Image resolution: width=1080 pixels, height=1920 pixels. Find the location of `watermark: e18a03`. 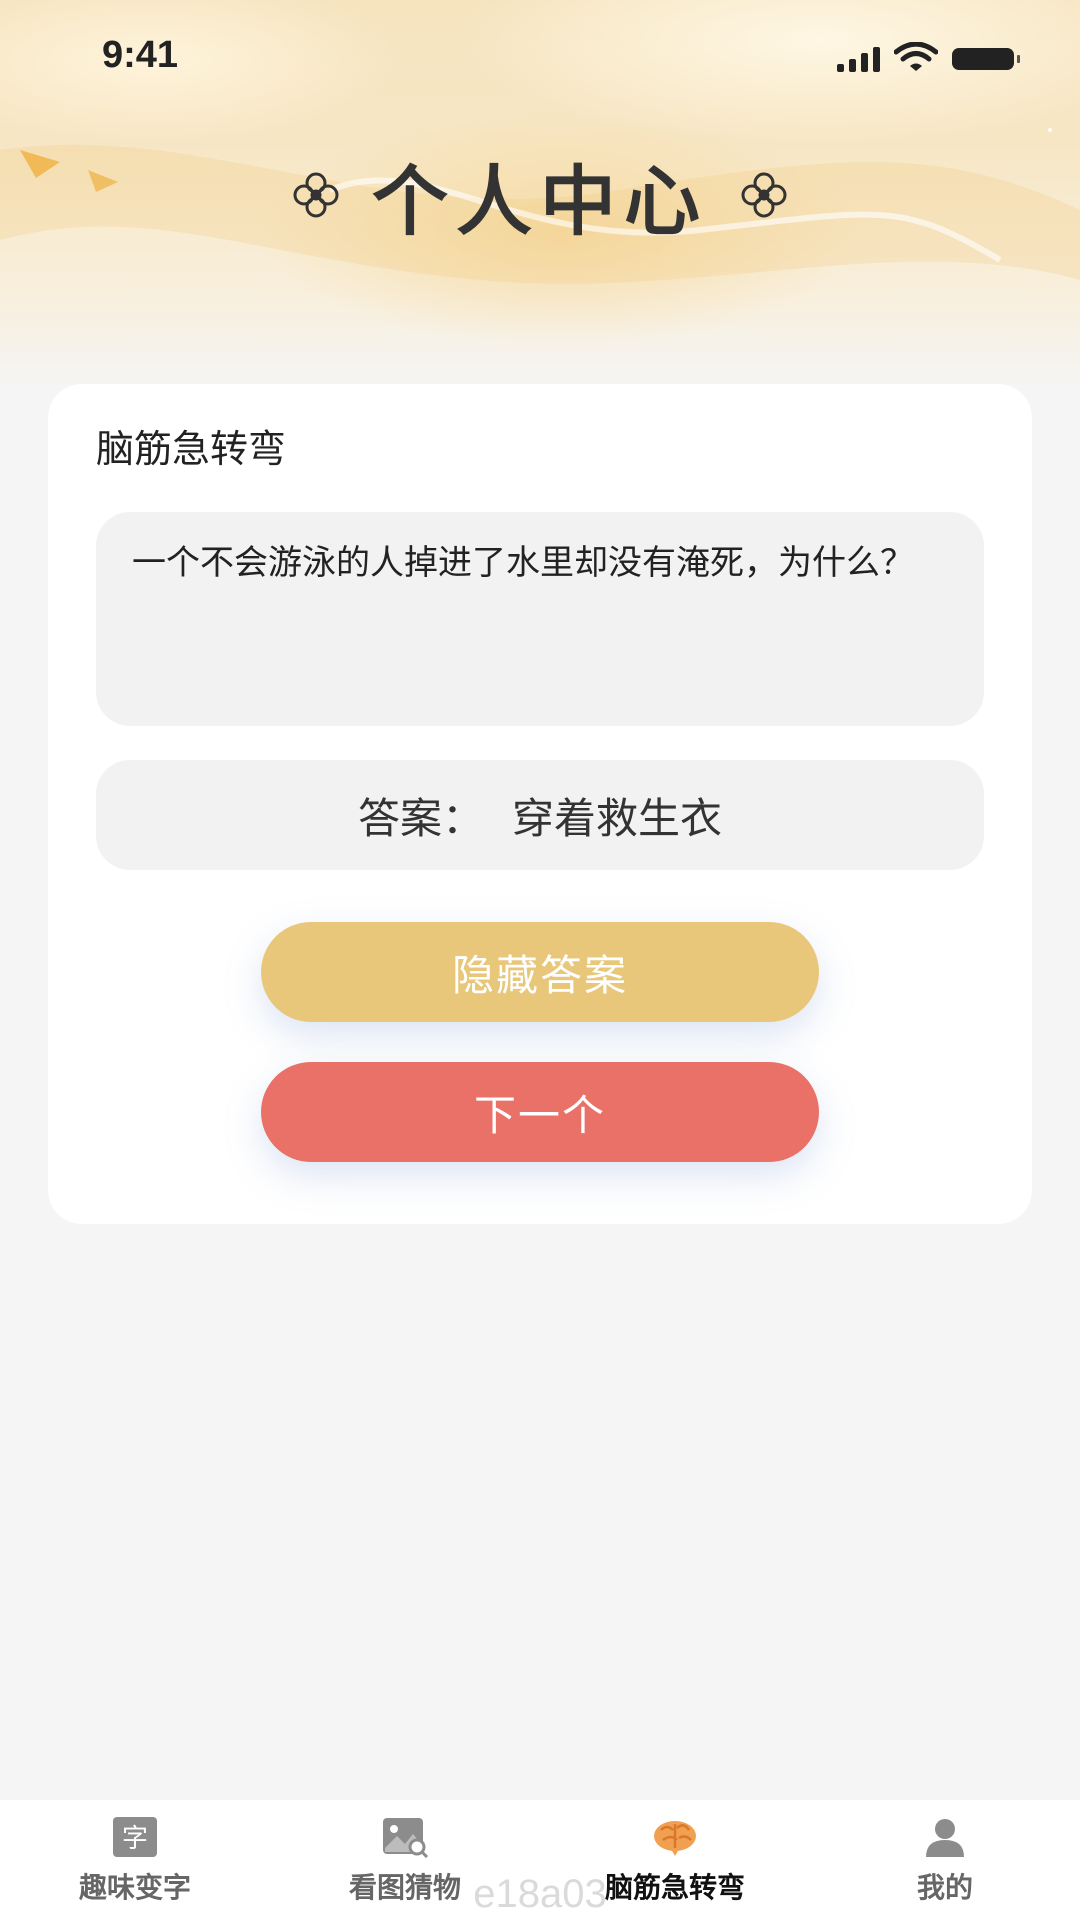

watermark: e18a03 is located at coordinates (540, 1894).